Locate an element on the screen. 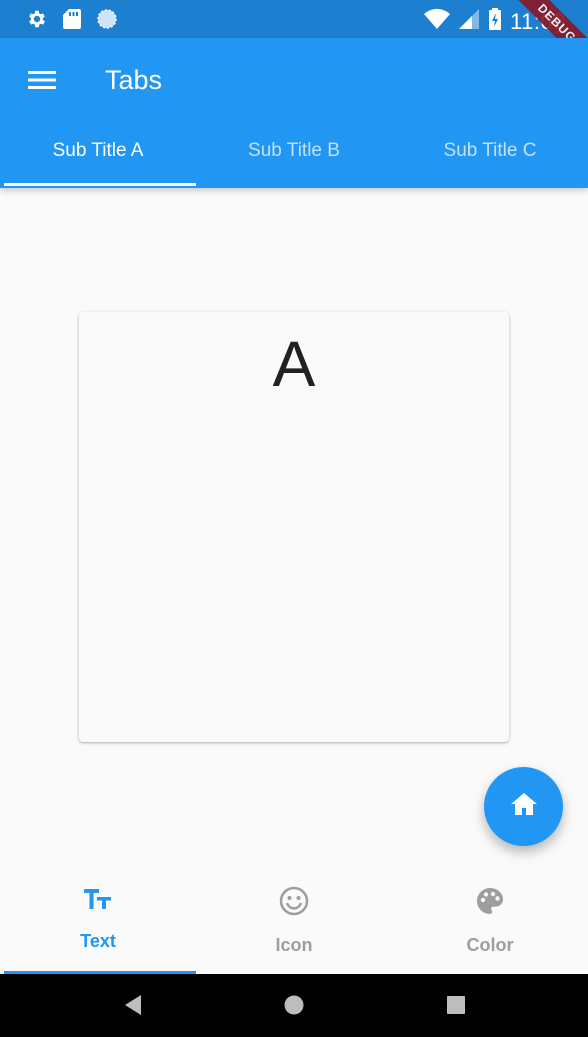 The width and height of the screenshot is (588, 1037). text-fields-icon is located at coordinates (98, 901).